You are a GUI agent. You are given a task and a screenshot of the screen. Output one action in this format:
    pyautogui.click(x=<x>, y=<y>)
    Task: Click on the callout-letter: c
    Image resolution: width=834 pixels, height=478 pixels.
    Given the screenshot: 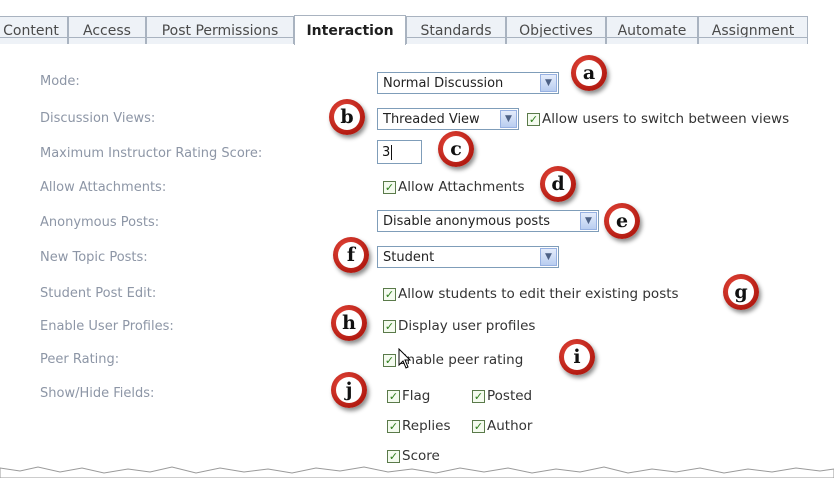 What is the action you would take?
    pyautogui.click(x=456, y=149)
    